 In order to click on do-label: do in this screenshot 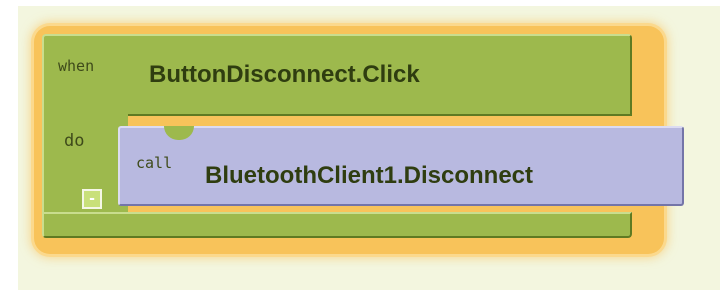, I will do `click(74, 141)`.